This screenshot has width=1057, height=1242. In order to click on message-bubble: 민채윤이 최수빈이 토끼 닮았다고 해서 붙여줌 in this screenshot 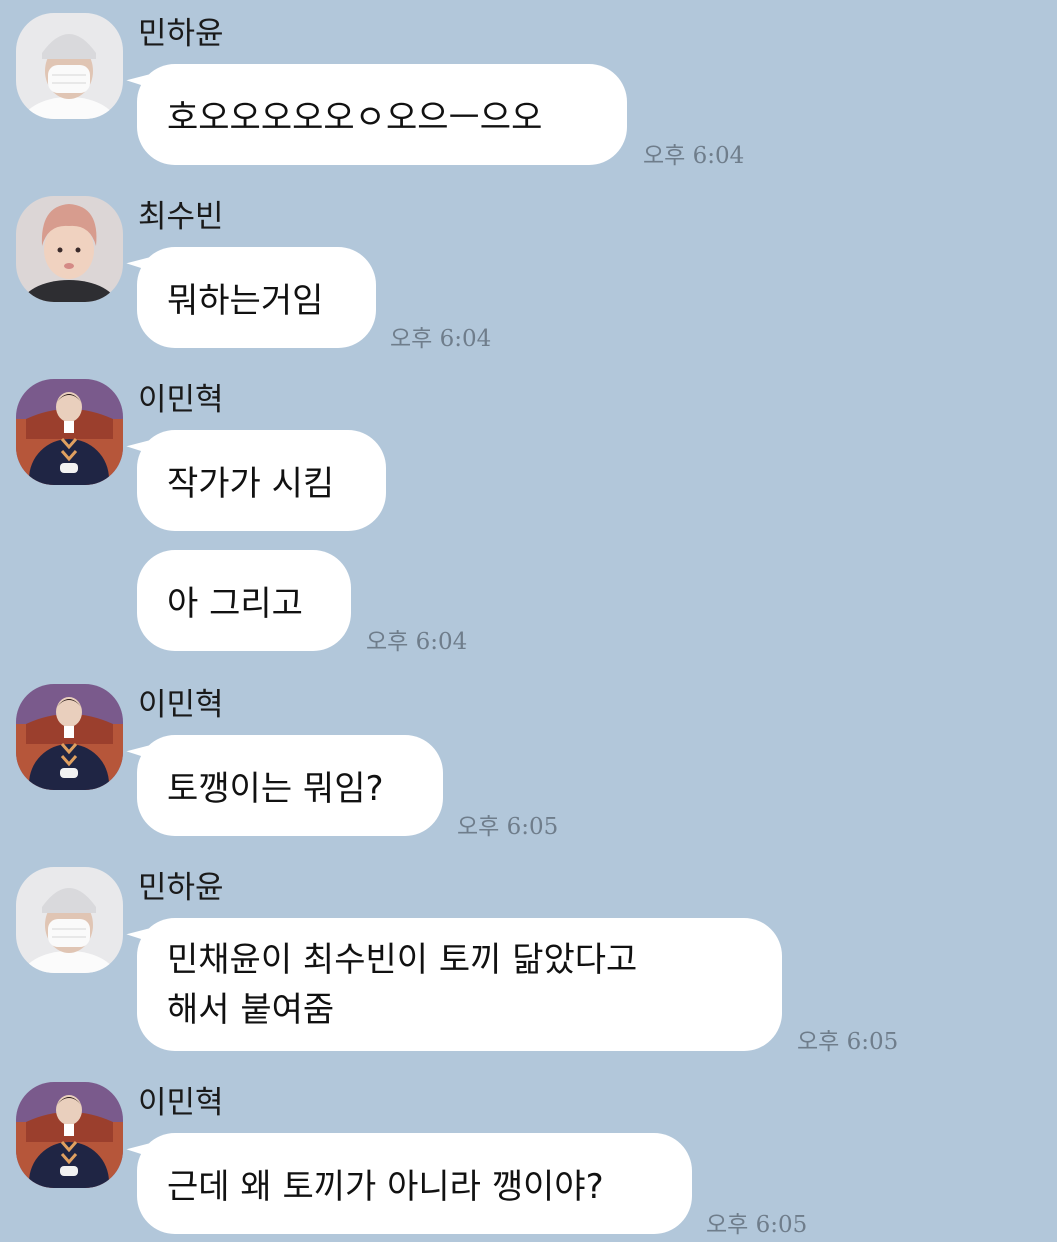, I will do `click(459, 984)`.